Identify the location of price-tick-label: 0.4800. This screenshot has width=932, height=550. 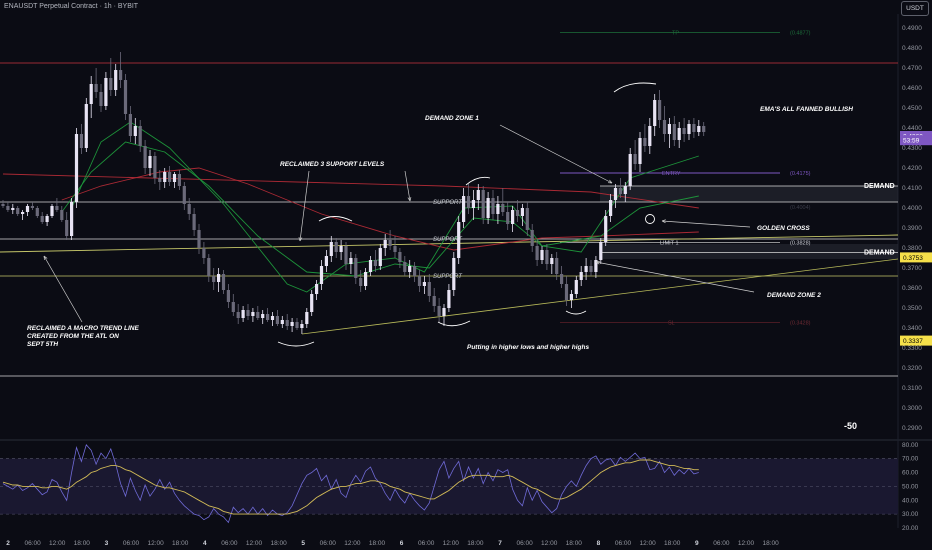
(912, 48).